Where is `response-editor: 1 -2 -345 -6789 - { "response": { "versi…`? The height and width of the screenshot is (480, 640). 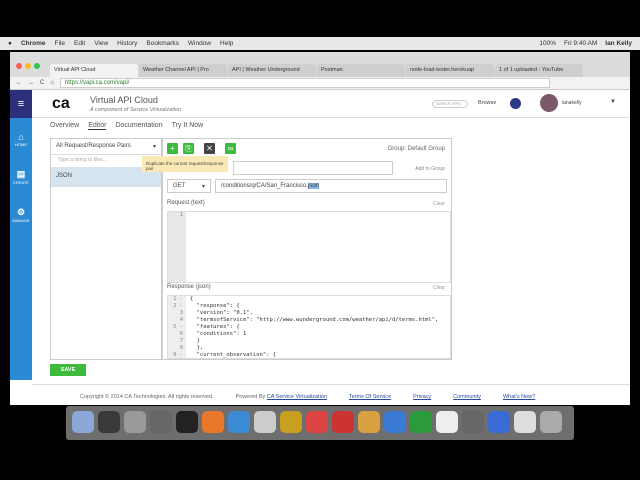
response-editor: 1 -2 -345 -6789 - { "response": { "versi… is located at coordinates (309, 327).